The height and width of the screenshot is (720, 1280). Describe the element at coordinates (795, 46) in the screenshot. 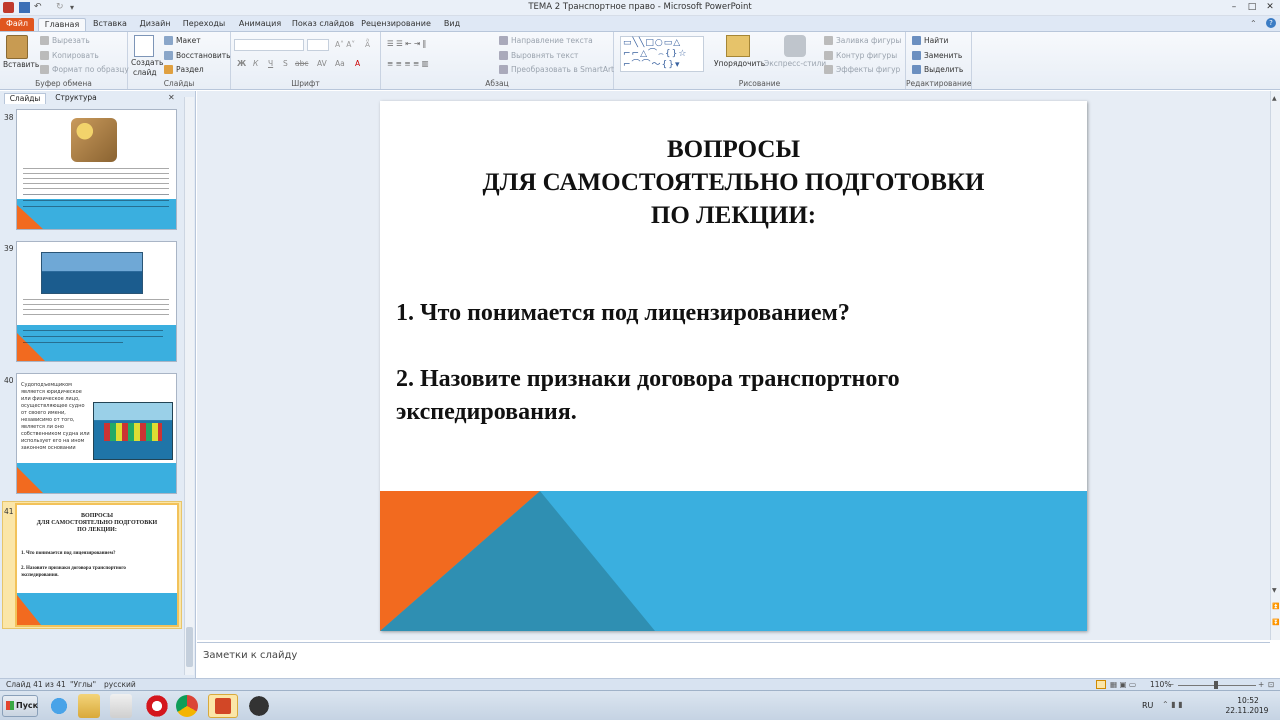

I see `quick-styles-icon` at that location.